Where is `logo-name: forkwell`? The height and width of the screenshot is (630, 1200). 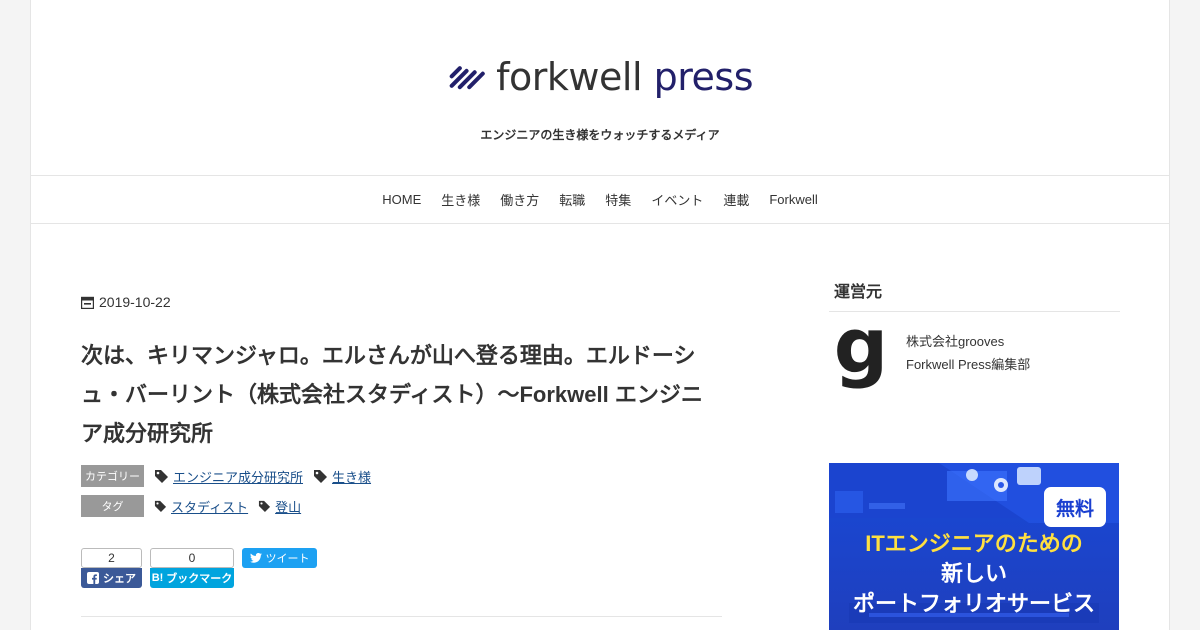
logo-name: forkwell is located at coordinates (569, 77).